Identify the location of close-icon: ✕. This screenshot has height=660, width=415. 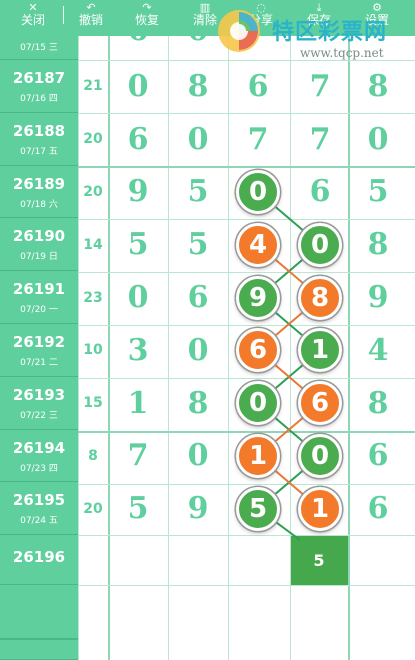
(33, 7).